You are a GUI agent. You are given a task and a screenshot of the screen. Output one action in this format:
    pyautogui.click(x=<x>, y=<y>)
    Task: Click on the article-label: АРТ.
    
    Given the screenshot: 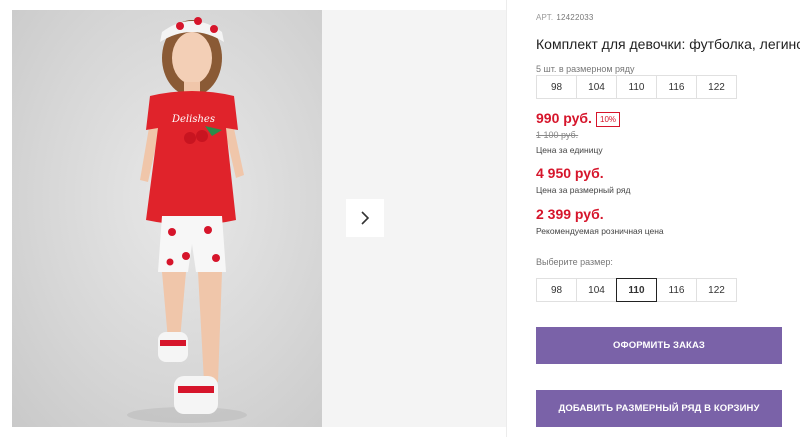 What is the action you would take?
    pyautogui.click(x=545, y=17)
    